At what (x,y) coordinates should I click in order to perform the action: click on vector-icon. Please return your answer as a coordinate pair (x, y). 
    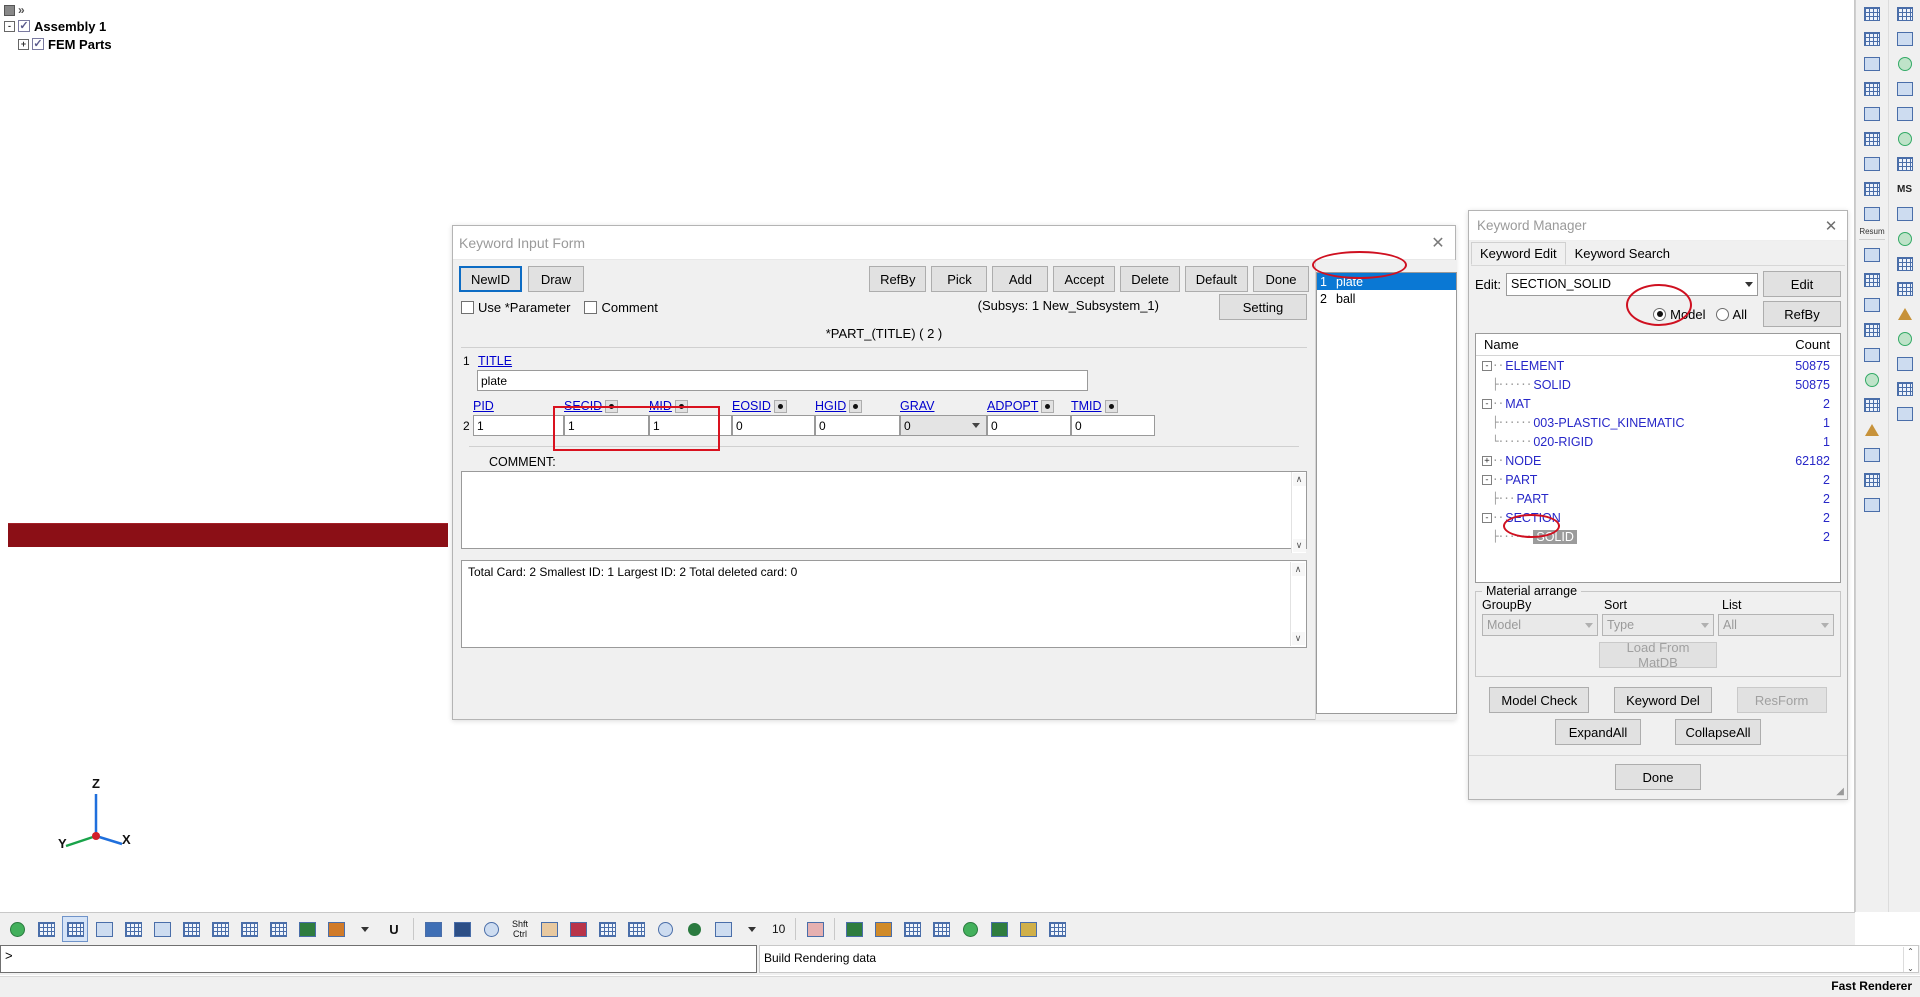
    Looking at the image, I should click on (1872, 380).